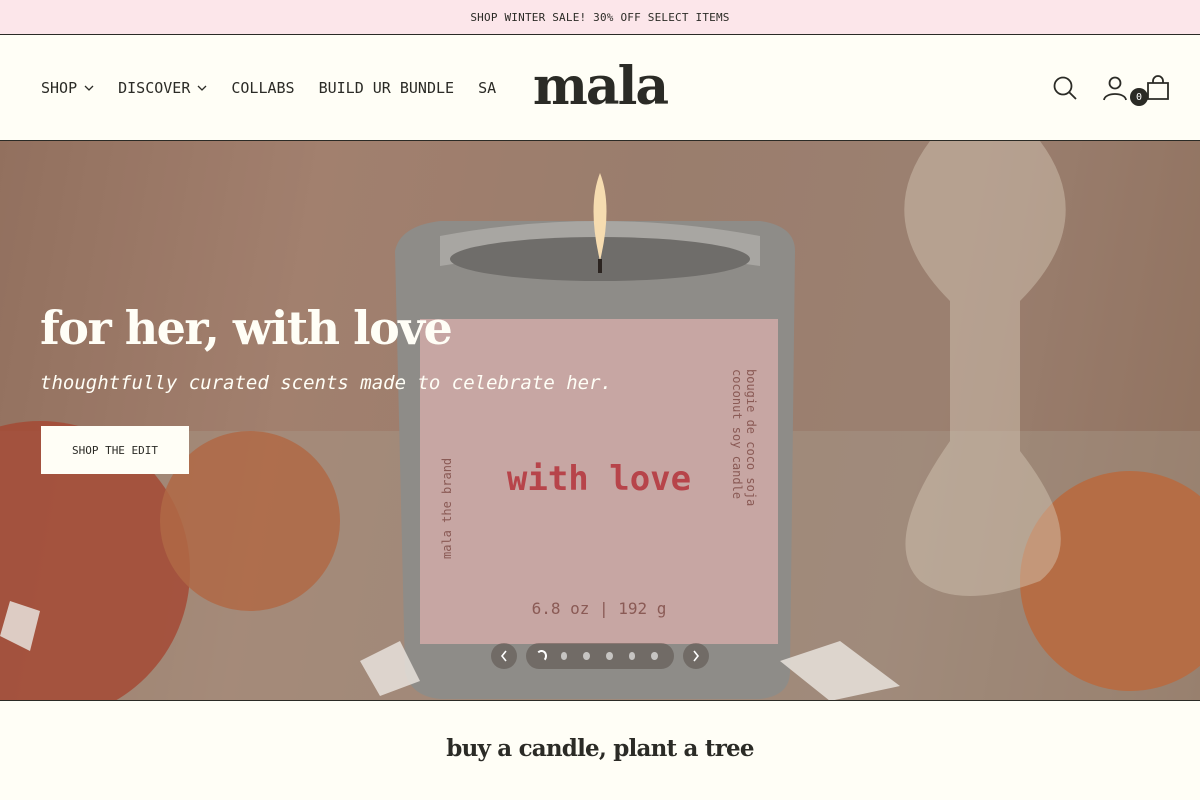  I want to click on main-nav: SHOP DISCOVER COLLABS BUILD UR BUNDLE SA, so click(280, 88).